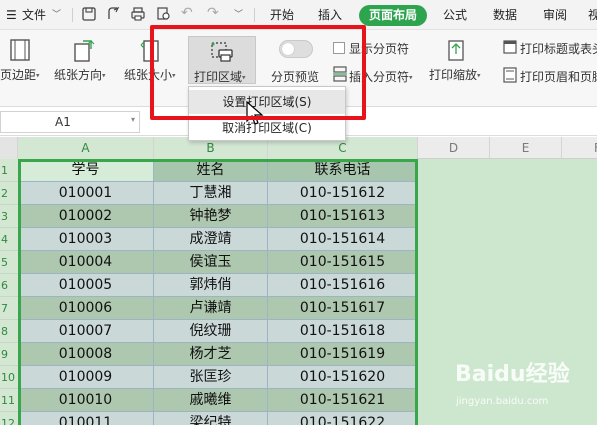 The height and width of the screenshot is (425, 597). Describe the element at coordinates (187, 13) in the screenshot. I see `undo-icon: ↶` at that location.